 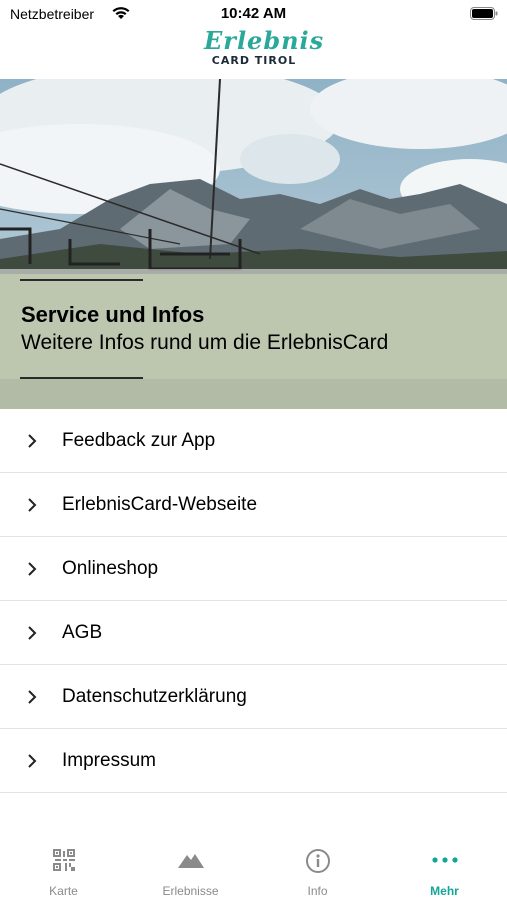 I want to click on more-dots-icon, so click(x=444, y=860).